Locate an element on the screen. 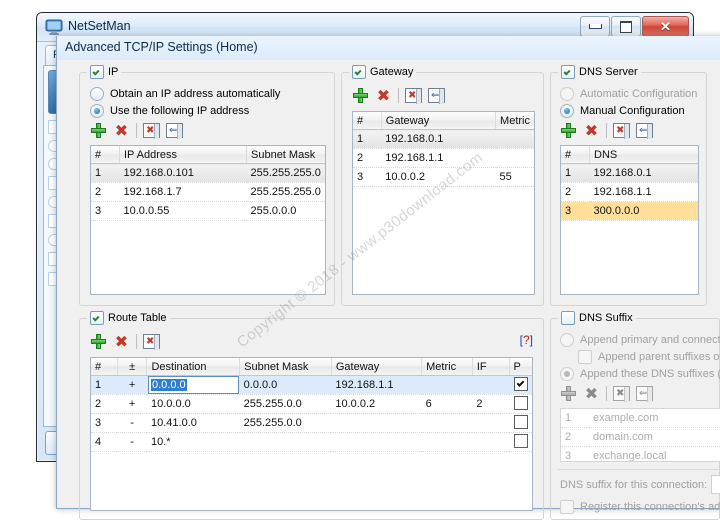  cell-destination: 10.41.0.0 is located at coordinates (193, 423).